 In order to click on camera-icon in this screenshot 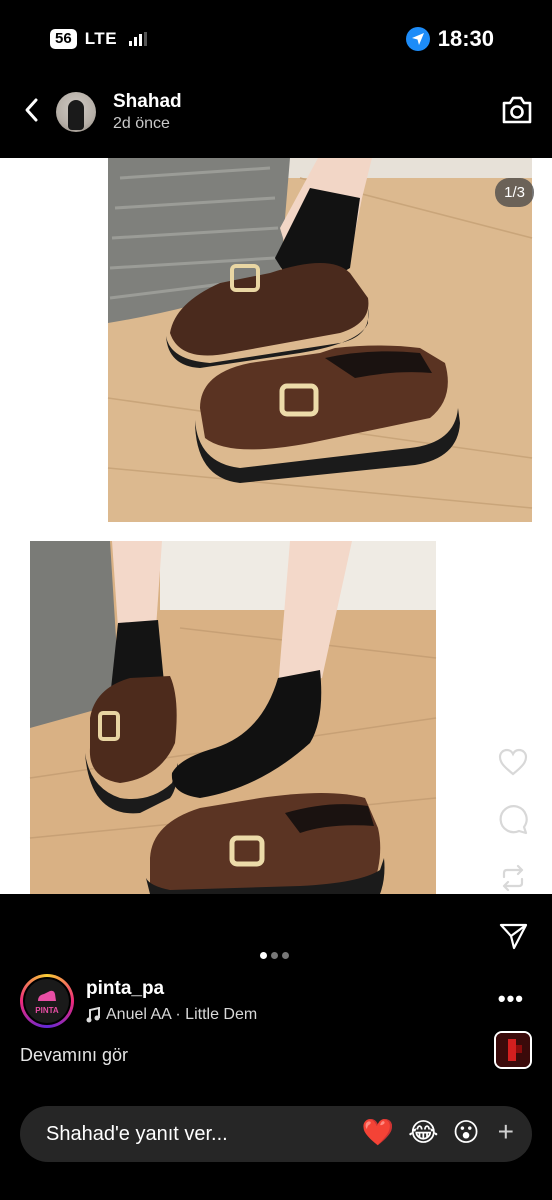, I will do `click(517, 110)`.